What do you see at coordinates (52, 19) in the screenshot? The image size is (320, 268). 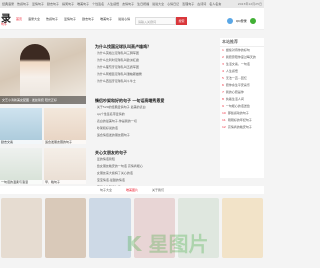 I see `nav-item: 伤感句子` at bounding box center [52, 19].